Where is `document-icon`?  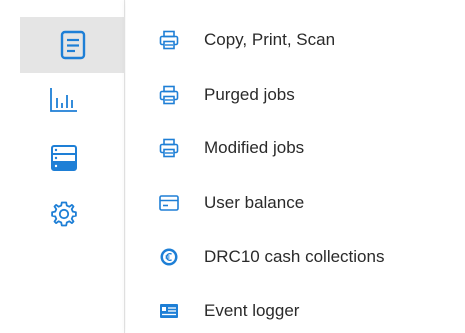
document-icon is located at coordinates (73, 45).